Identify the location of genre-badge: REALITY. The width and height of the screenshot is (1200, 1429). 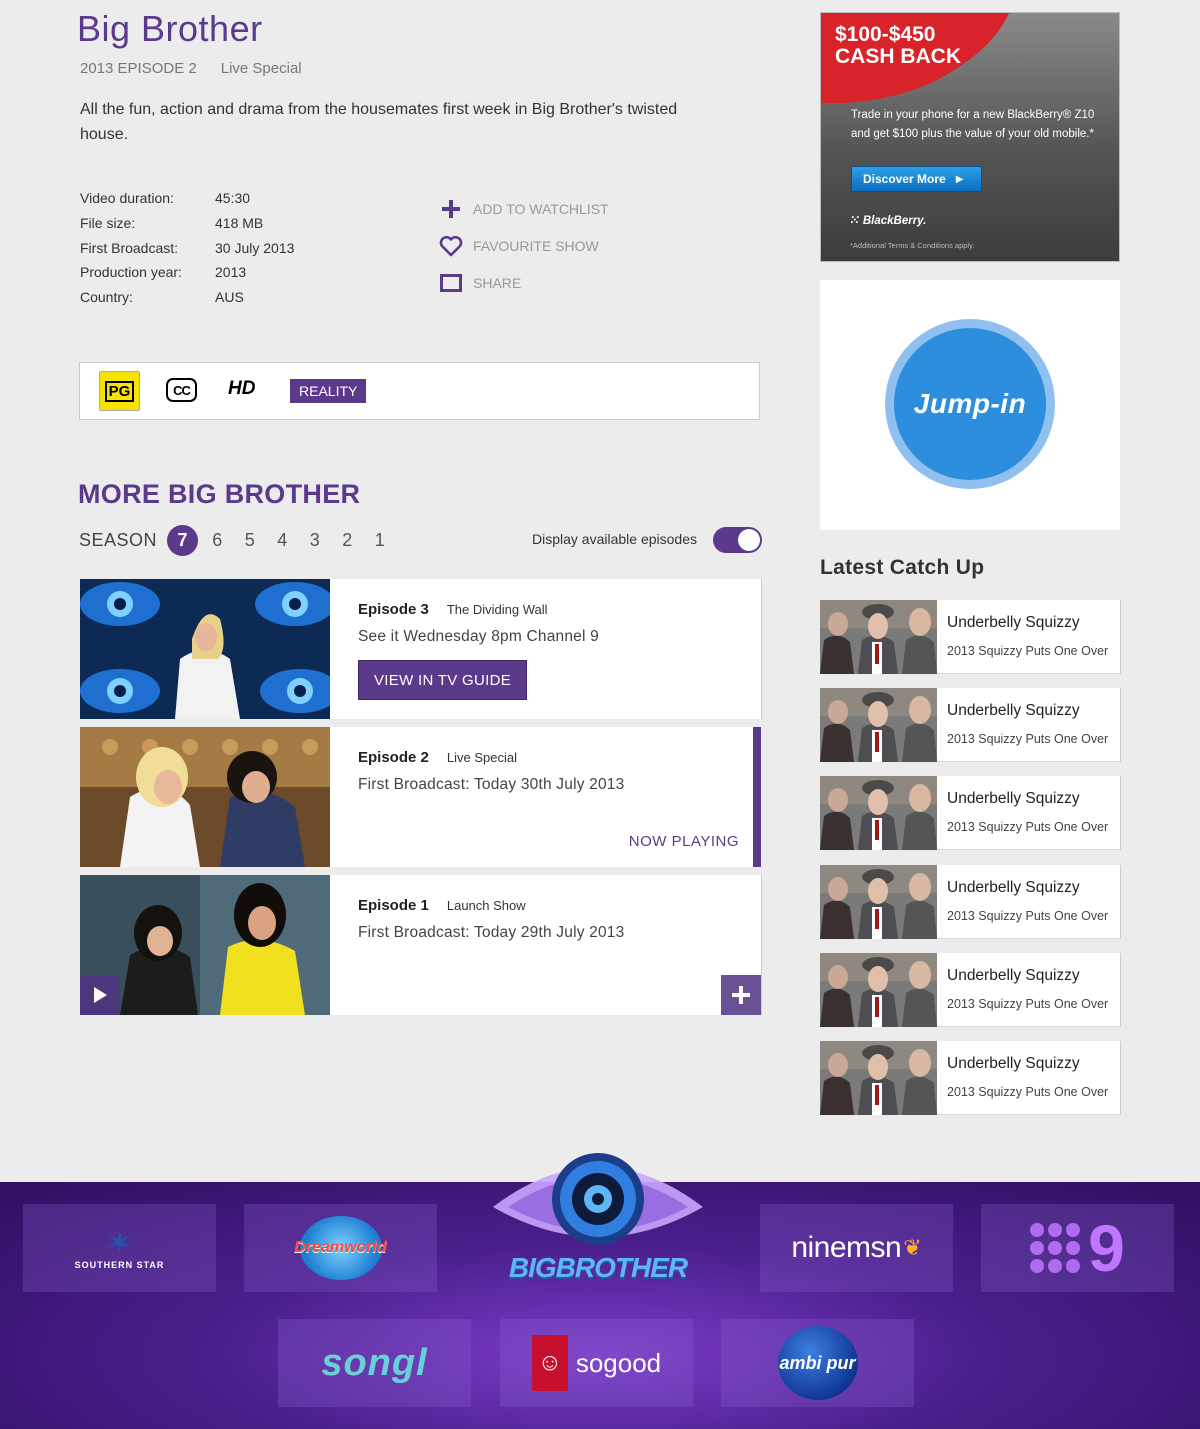
(328, 391).